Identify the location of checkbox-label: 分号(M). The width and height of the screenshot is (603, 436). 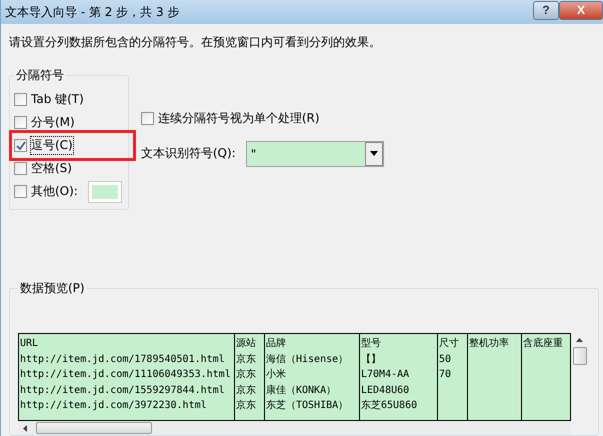
(53, 122).